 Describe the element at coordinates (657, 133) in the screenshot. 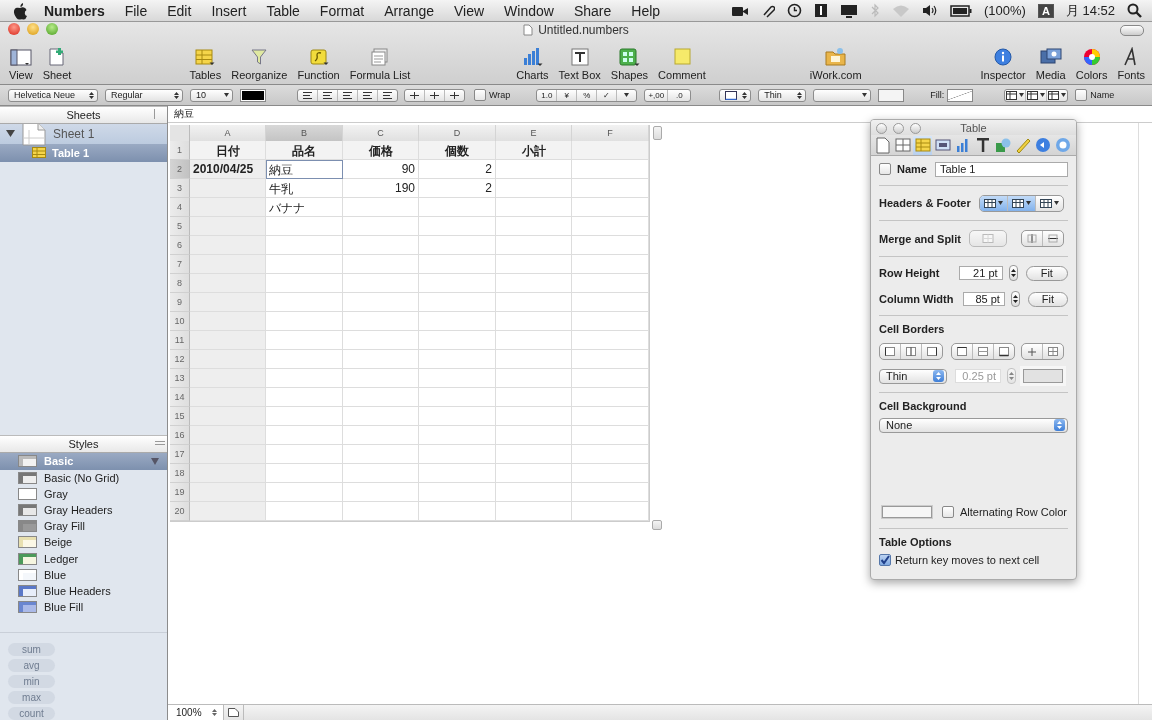

I see `add-column-handle` at that location.